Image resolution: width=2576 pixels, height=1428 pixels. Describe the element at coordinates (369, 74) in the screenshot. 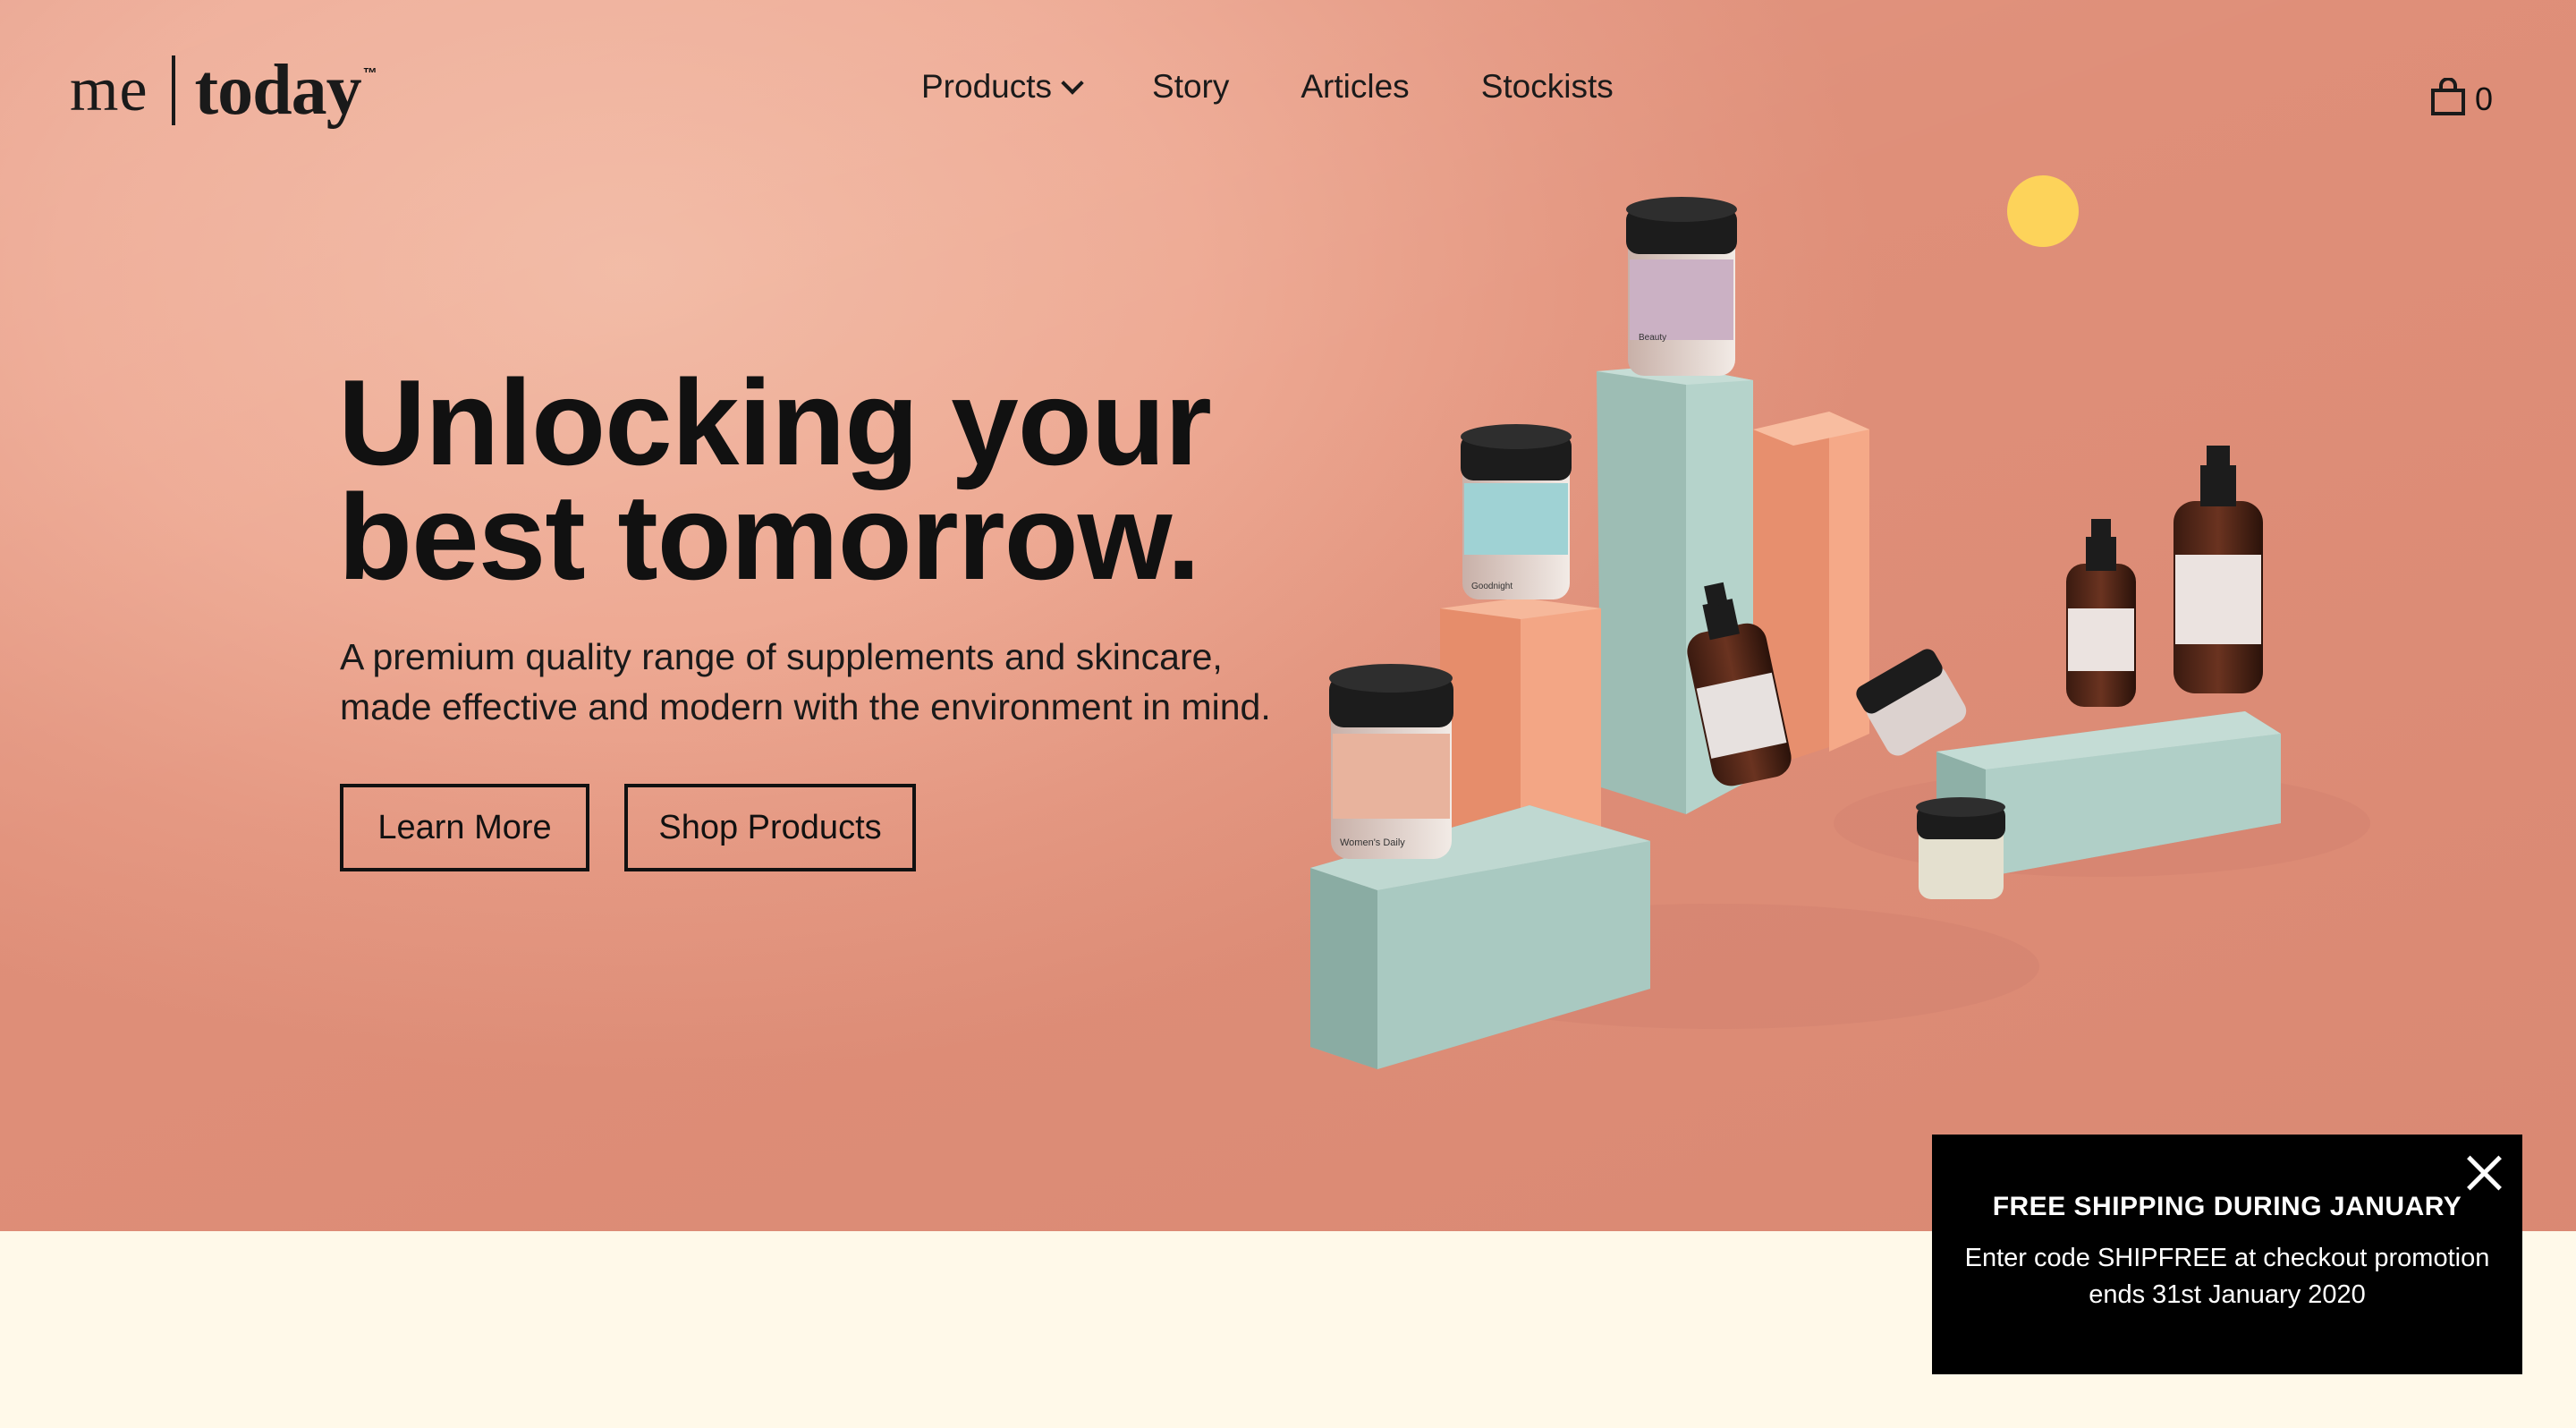

I see `logo-trademark: ™` at that location.